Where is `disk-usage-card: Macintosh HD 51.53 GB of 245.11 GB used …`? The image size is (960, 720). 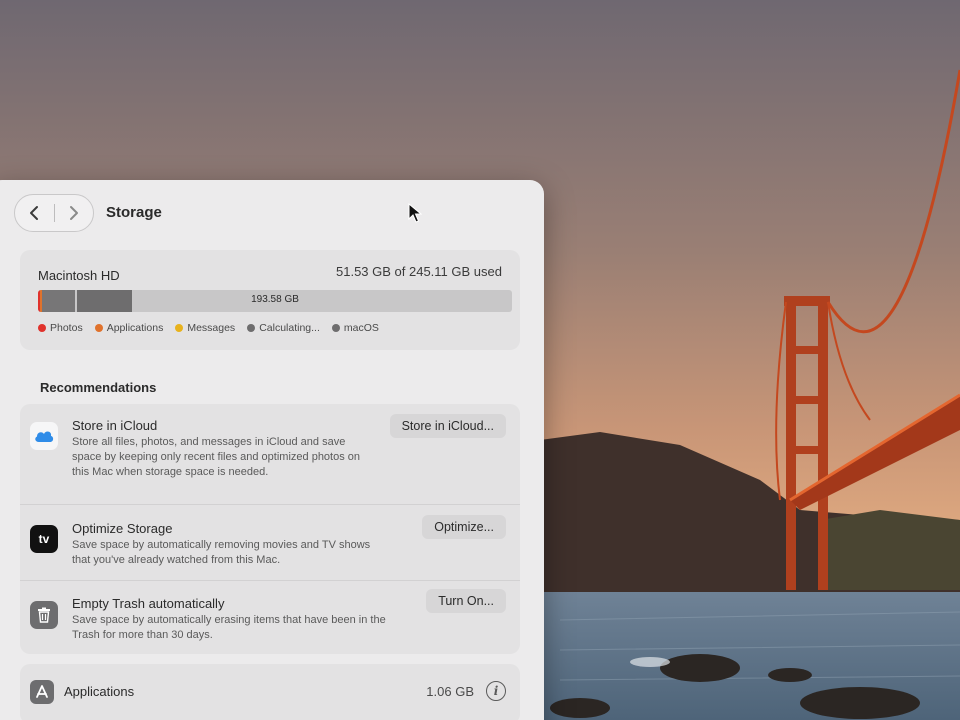 disk-usage-card: Macintosh HD 51.53 GB of 245.11 GB used … is located at coordinates (270, 300).